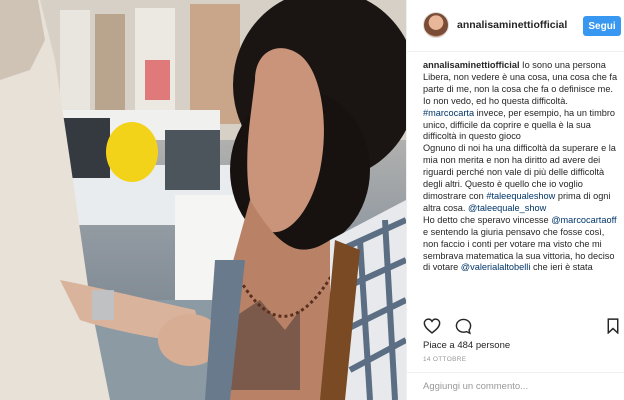 Image resolution: width=624 pixels, height=400 pixels. I want to click on mention-marcocartaoff: @marcocartaoff, so click(583, 220).